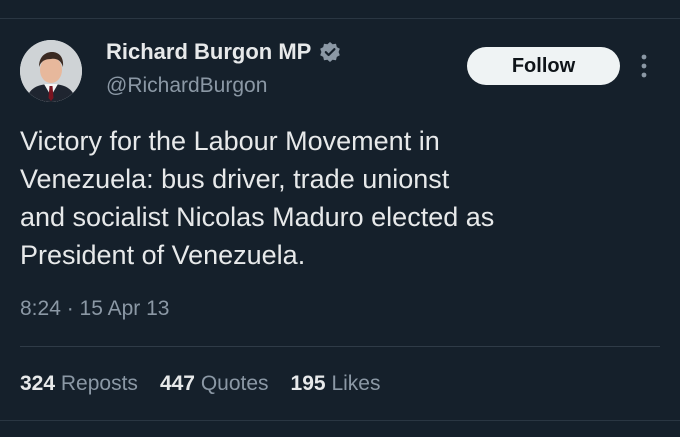 The width and height of the screenshot is (680, 437). Describe the element at coordinates (340, 420) in the screenshot. I see `bottom-divider` at that location.